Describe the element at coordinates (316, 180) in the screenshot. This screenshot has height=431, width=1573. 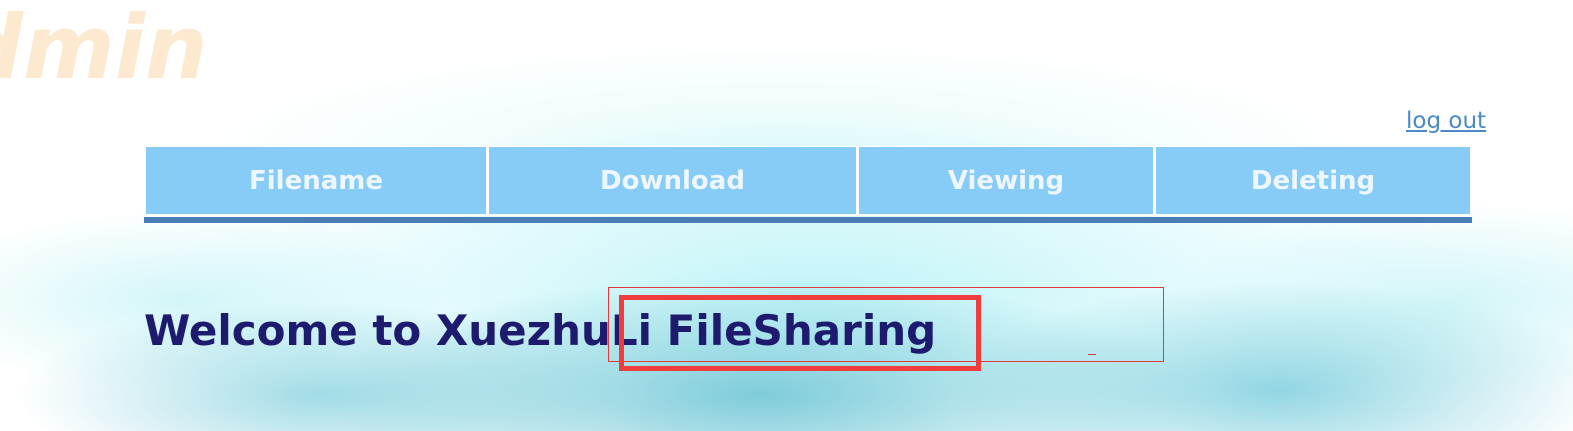
I see `column-header-filename: Filename` at that location.